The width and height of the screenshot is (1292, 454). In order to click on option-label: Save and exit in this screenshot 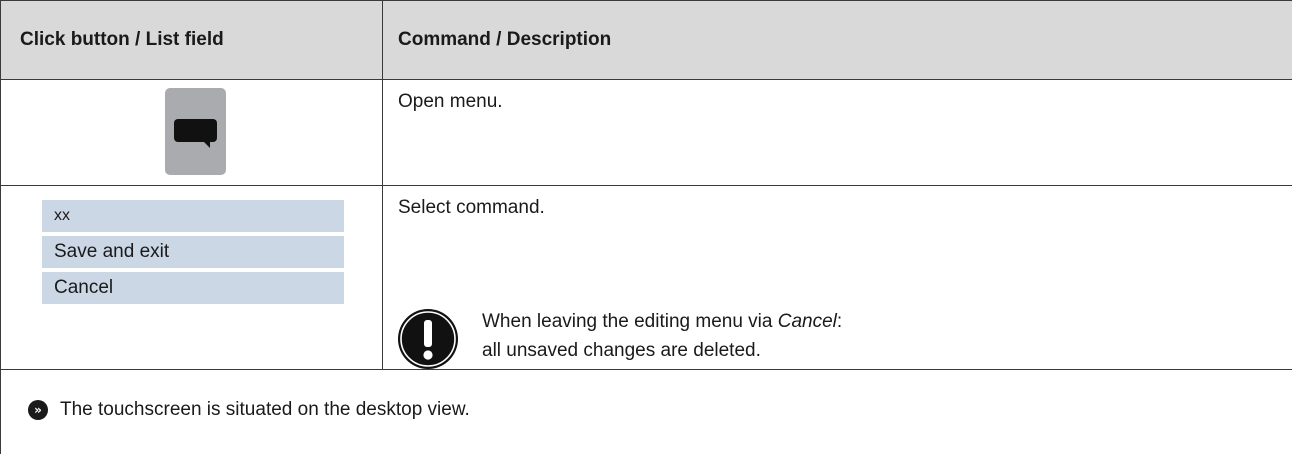, I will do `click(112, 251)`.